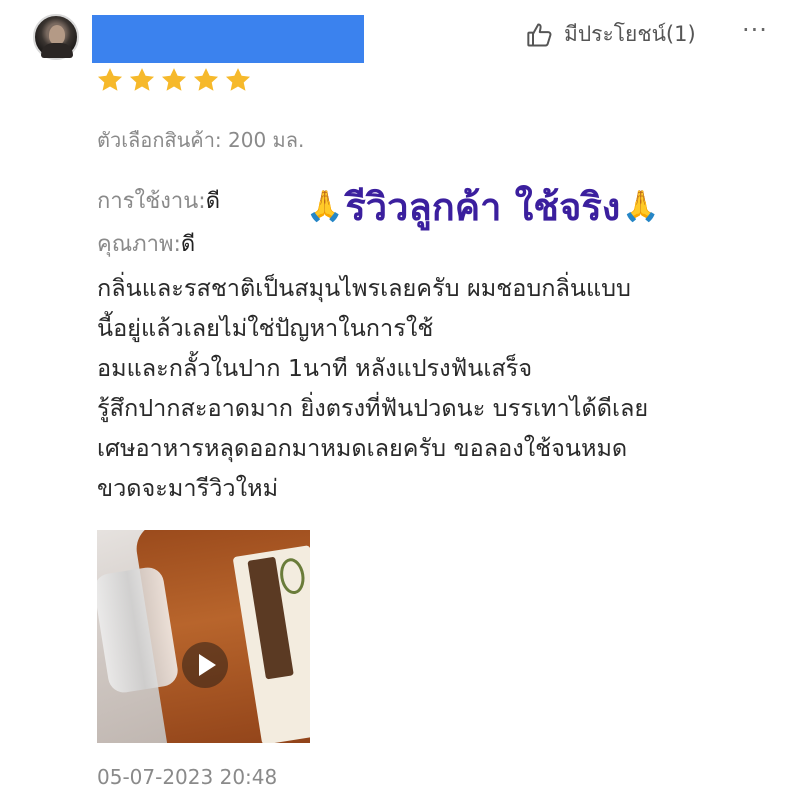 Image resolution: width=800 pixels, height=800 pixels. I want to click on helpful-button: มีประโยชน์(1), so click(611, 34).